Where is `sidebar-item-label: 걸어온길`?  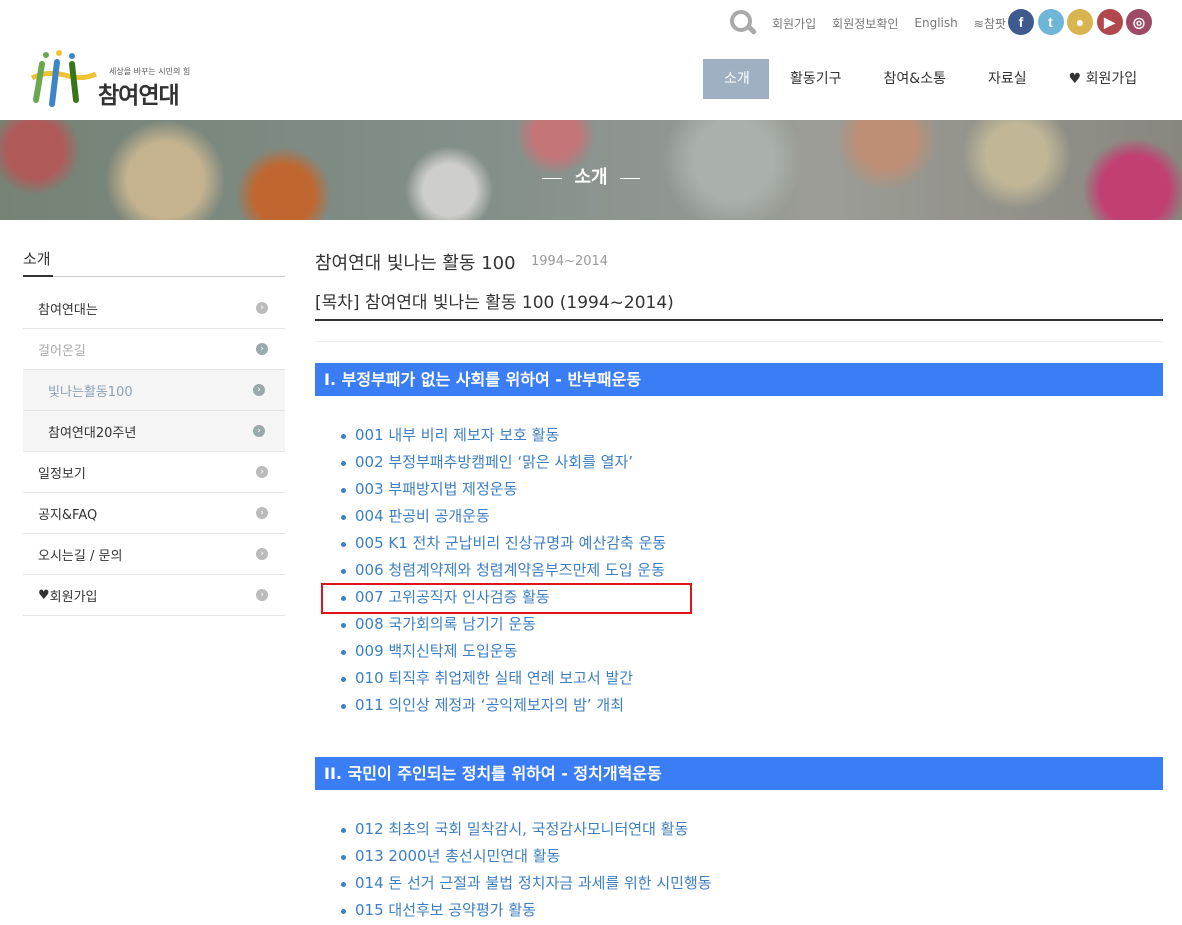 sidebar-item-label: 걸어온길 is located at coordinates (62, 351).